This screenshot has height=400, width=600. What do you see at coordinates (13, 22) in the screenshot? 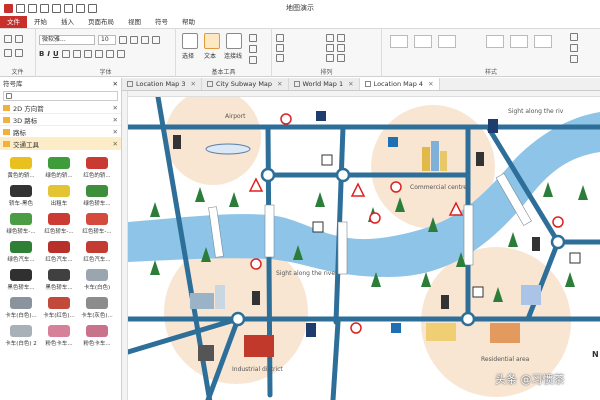
I see `tab-file: 文件` at bounding box center [13, 22].